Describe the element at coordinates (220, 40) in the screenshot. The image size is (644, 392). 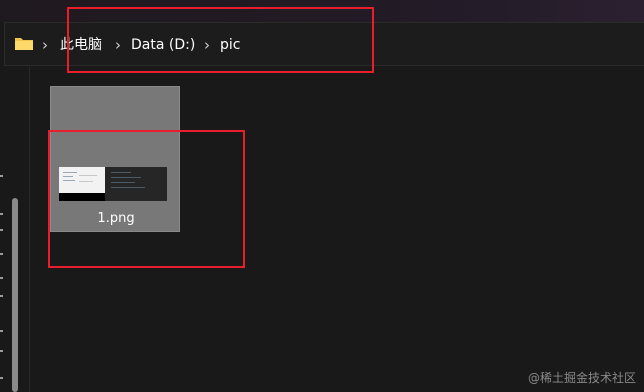
I see `annotation-box-address` at that location.